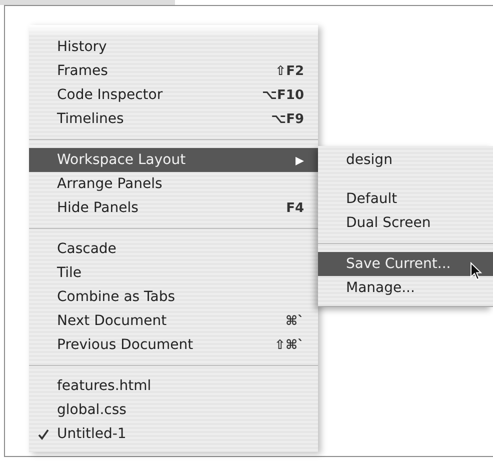 This screenshot has height=465, width=493. I want to click on menu-item: Untitled-1, so click(173, 434).